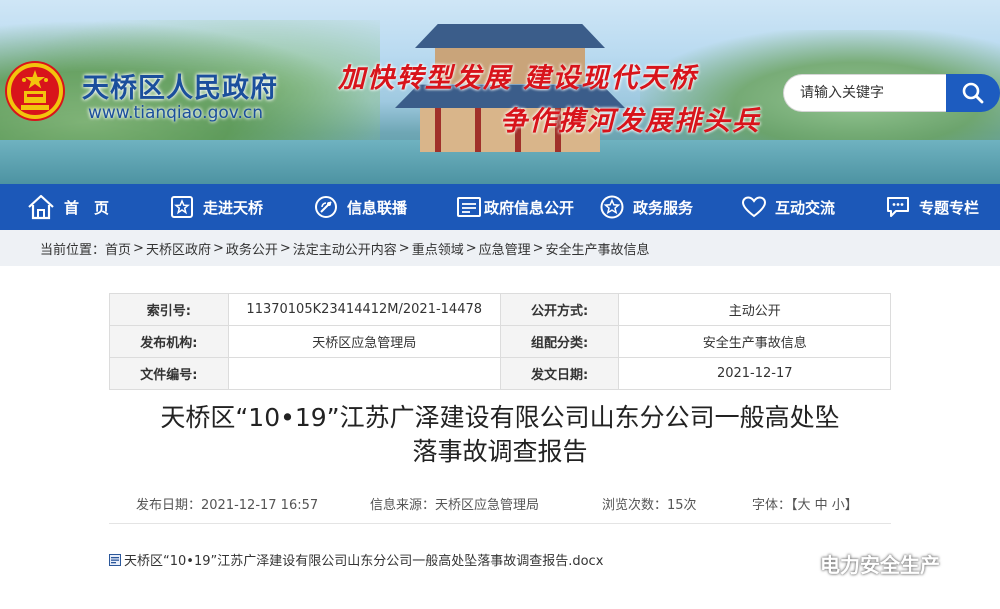  Describe the element at coordinates (518, 78) in the screenshot. I see `slogan-line-1: 加快转型发展 建设现代天桥` at that location.